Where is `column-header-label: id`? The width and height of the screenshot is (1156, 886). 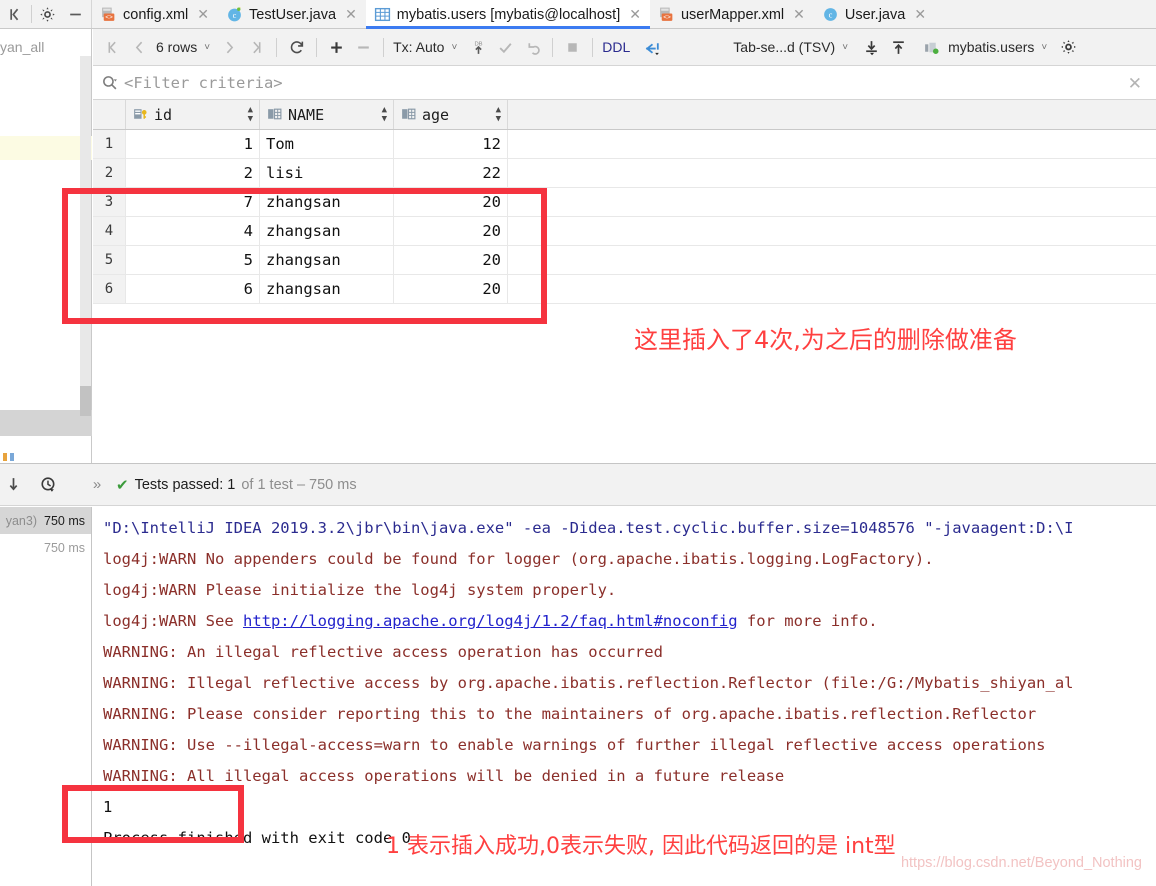 column-header-label: id is located at coordinates (163, 114).